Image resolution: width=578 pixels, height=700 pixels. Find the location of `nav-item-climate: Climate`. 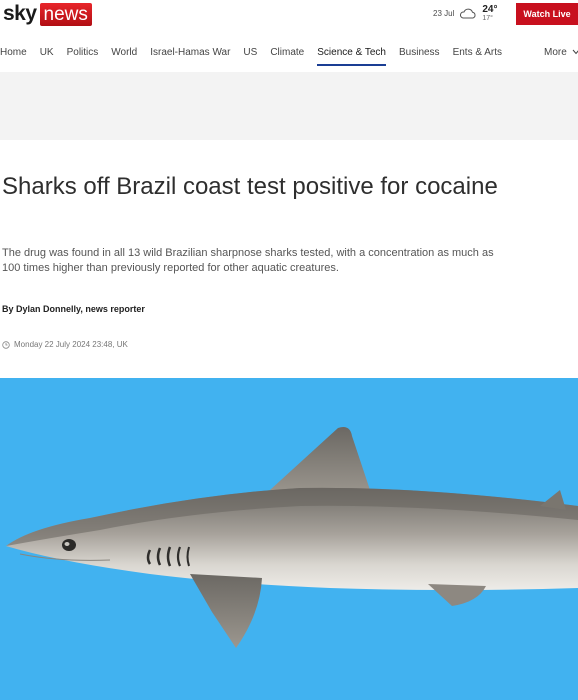

nav-item-climate: Climate is located at coordinates (287, 53).